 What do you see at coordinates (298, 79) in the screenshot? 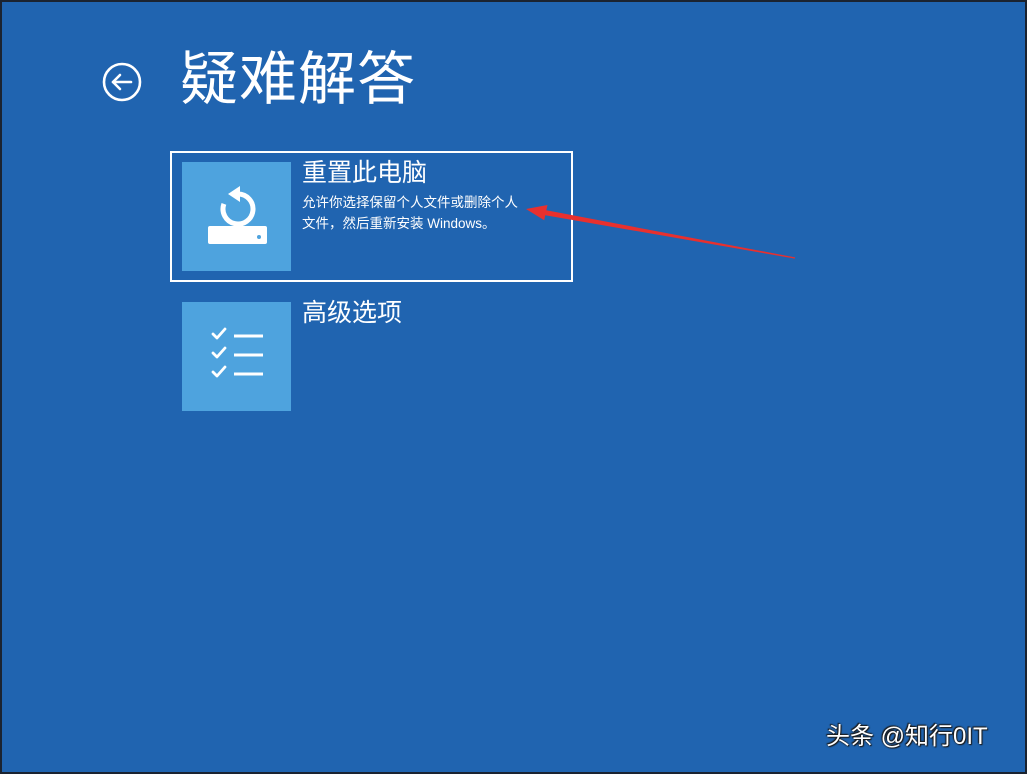
I see `page-title: 疑难解答` at bounding box center [298, 79].